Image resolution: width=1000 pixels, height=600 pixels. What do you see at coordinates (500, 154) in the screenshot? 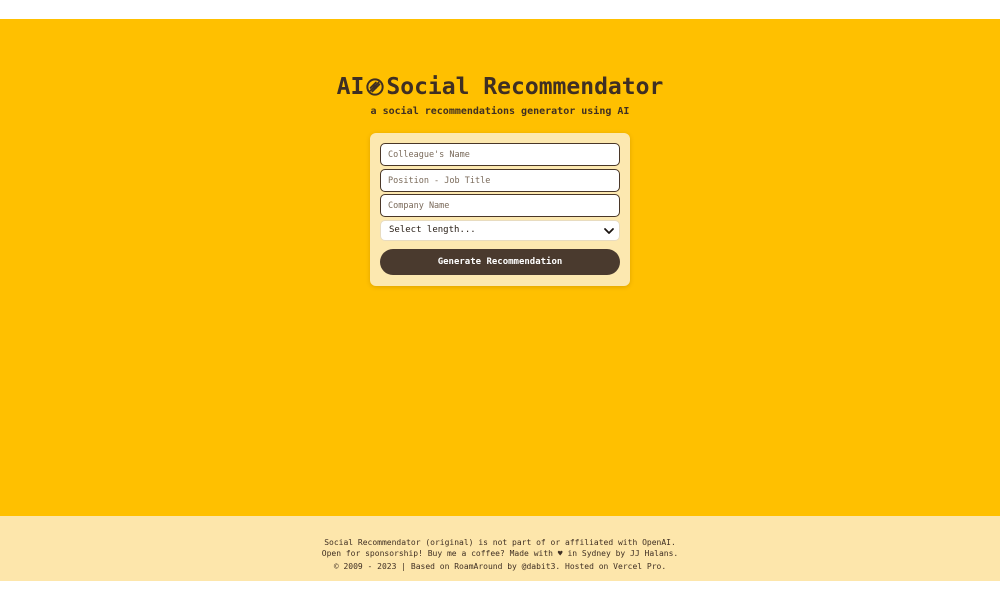
I see `colleague-name-input` at bounding box center [500, 154].